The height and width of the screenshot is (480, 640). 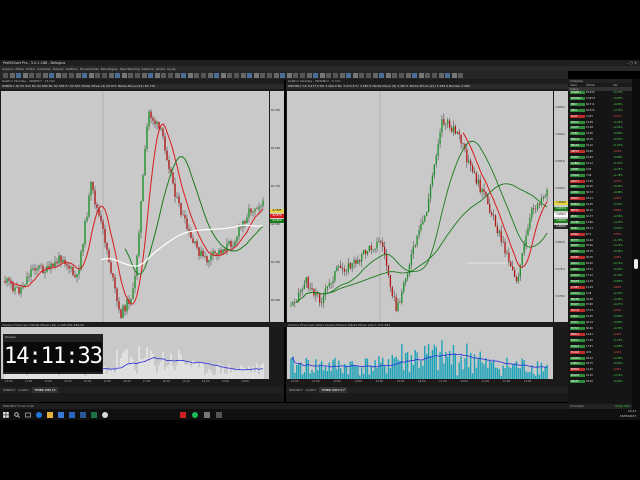 What do you see at coordinates (600, 163) in the screenshot?
I see `quote-row: GGBR4 10,12 +1,91%` at bounding box center [600, 163].